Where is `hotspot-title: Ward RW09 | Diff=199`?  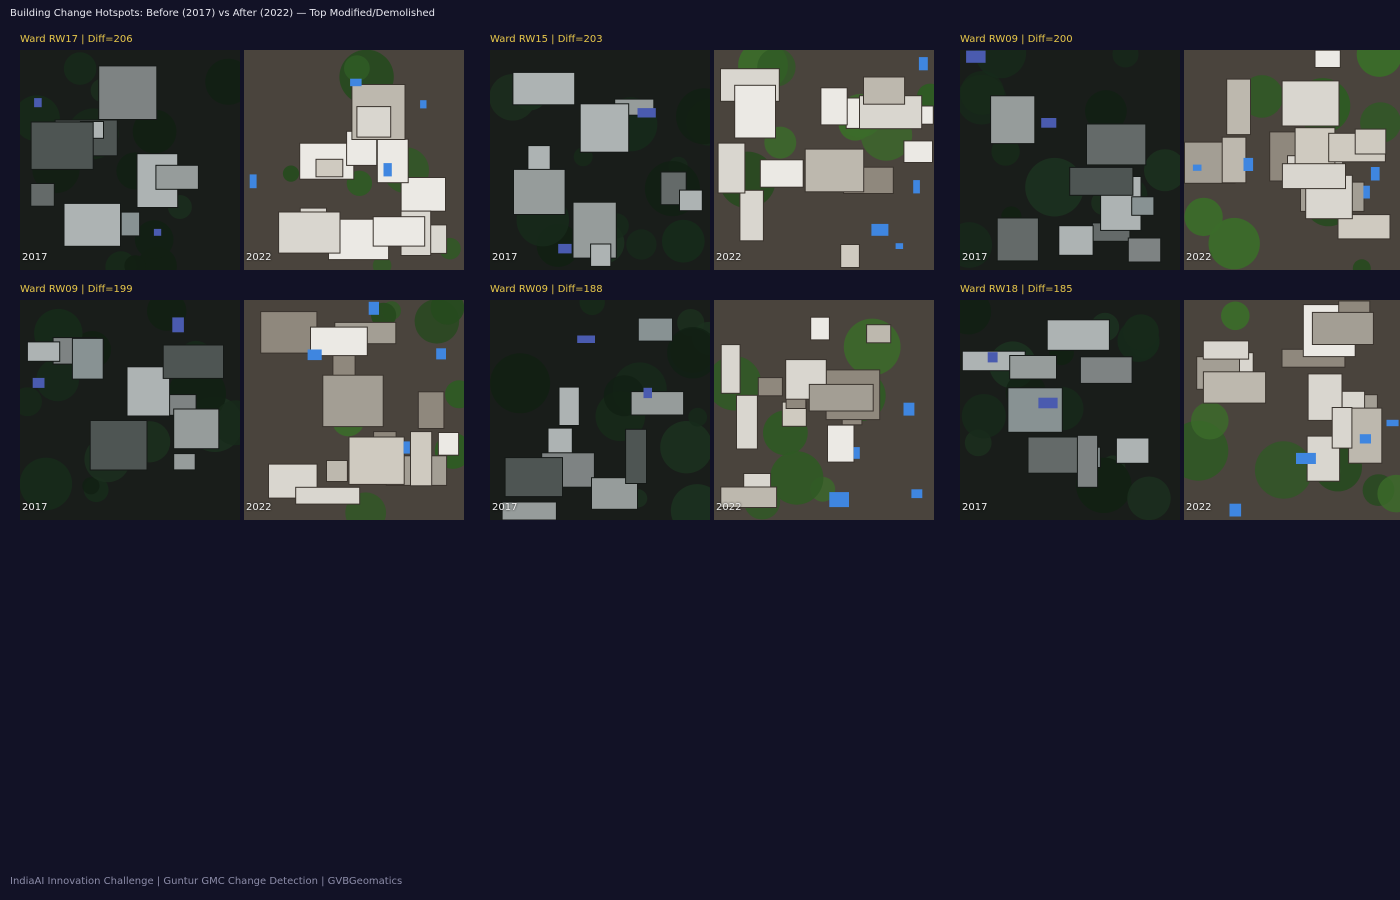 hotspot-title: Ward RW09 | Diff=199 is located at coordinates (76, 289).